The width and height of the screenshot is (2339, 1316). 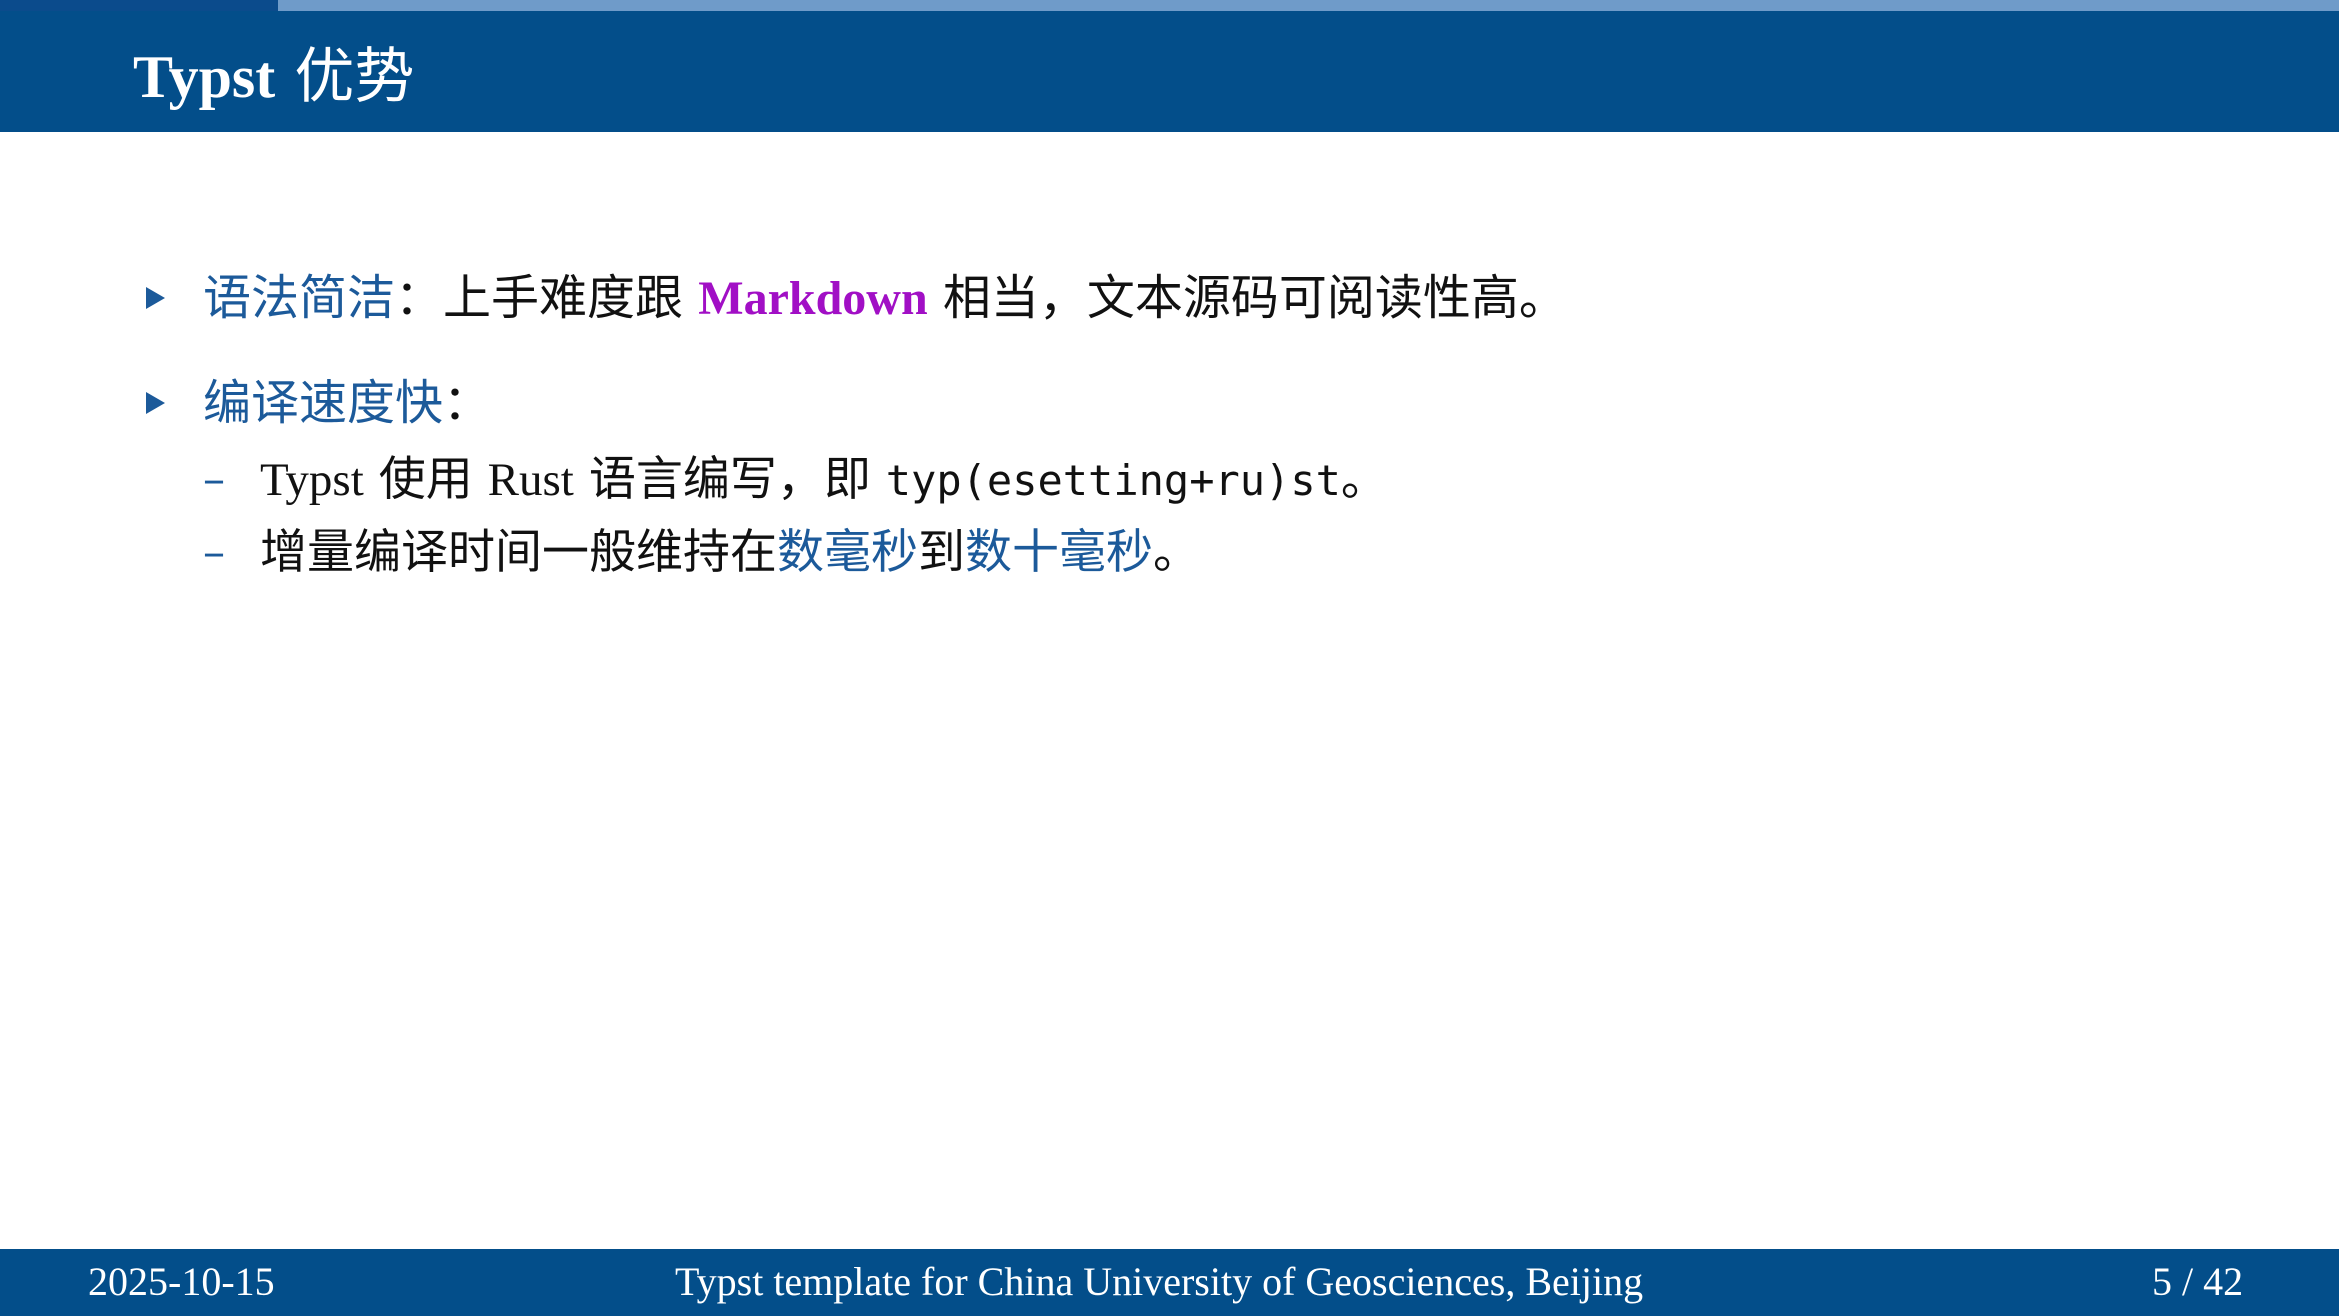 I want to click on sub-text-mid: 到, so click(x=941, y=552).